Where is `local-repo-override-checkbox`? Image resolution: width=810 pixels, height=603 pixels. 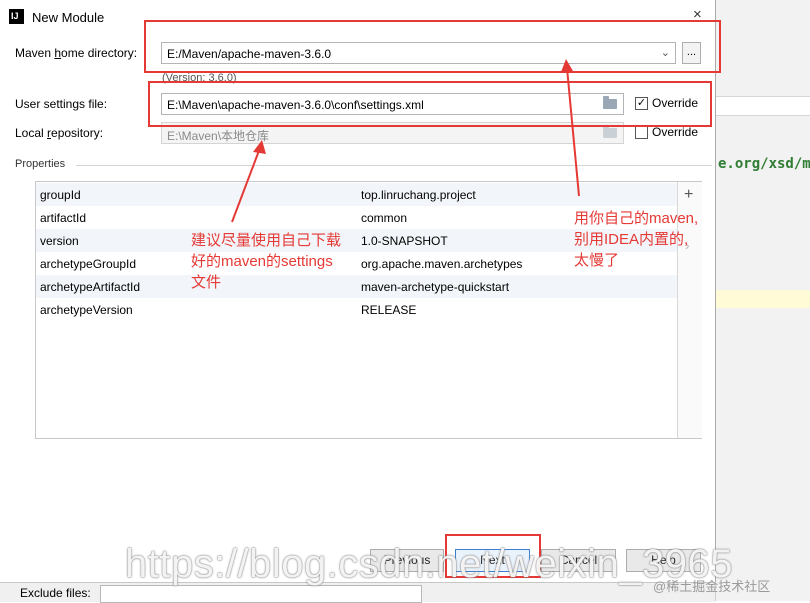
local-repo-override-checkbox is located at coordinates (641, 132).